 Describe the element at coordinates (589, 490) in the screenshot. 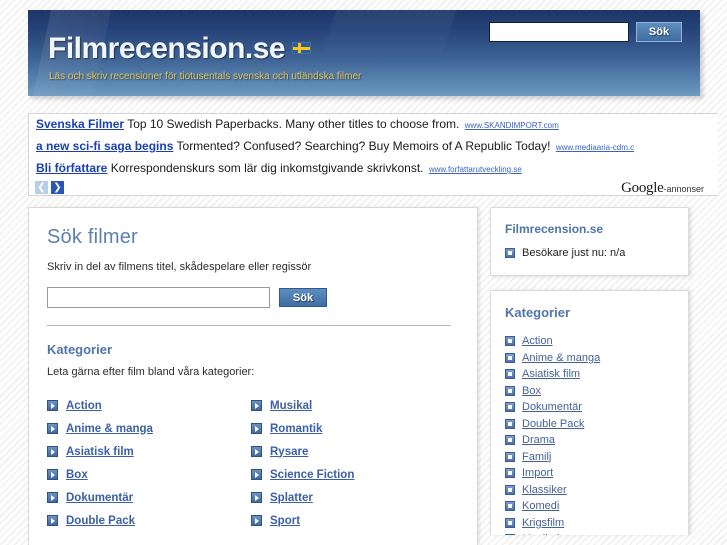

I see `sidebar-item-klassiker: Klassiker` at that location.